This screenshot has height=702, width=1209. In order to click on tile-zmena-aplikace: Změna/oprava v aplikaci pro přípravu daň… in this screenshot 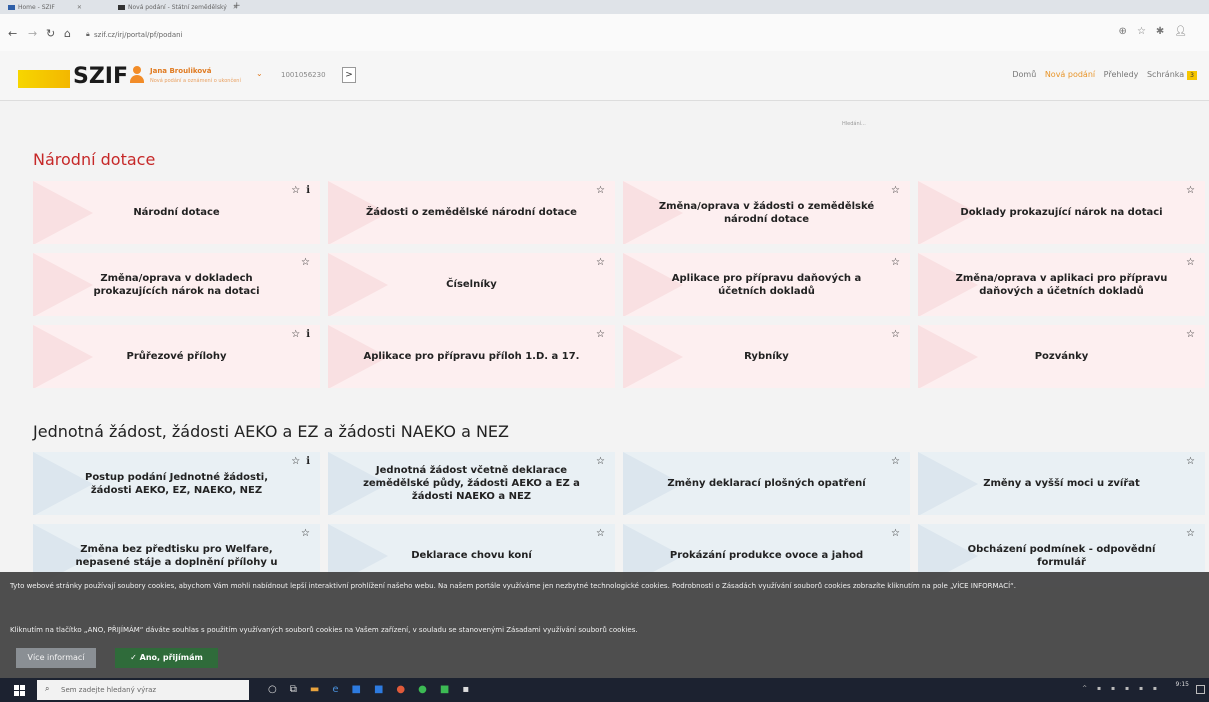, I will do `click(1061, 284)`.